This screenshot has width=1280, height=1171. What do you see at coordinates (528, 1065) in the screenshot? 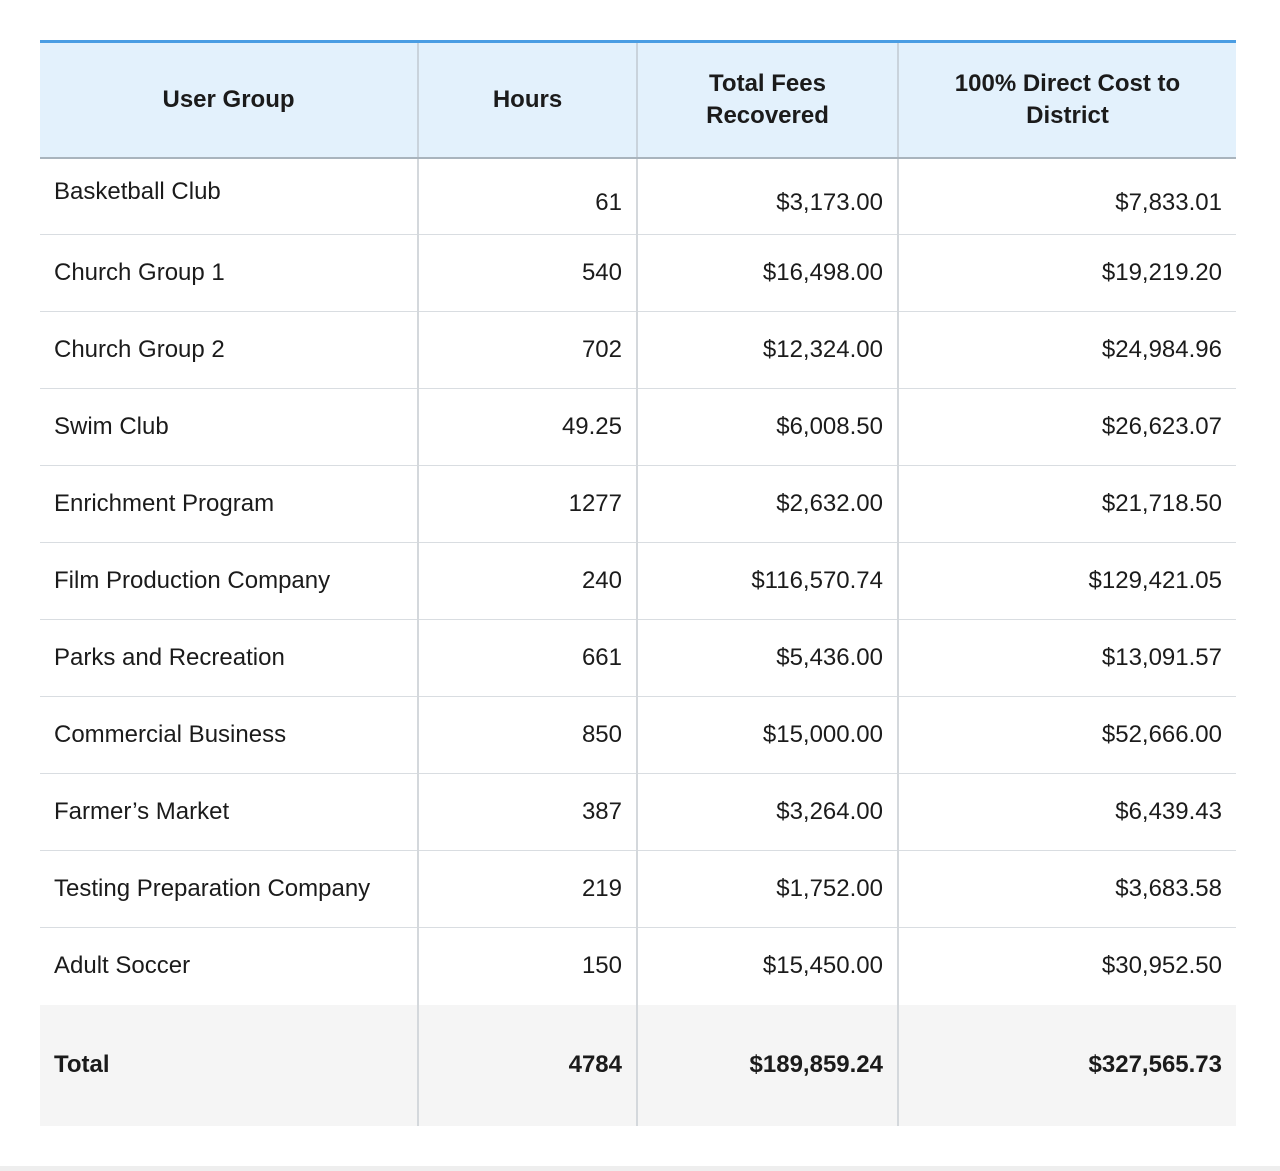
I see `total-hours: 4784` at bounding box center [528, 1065].